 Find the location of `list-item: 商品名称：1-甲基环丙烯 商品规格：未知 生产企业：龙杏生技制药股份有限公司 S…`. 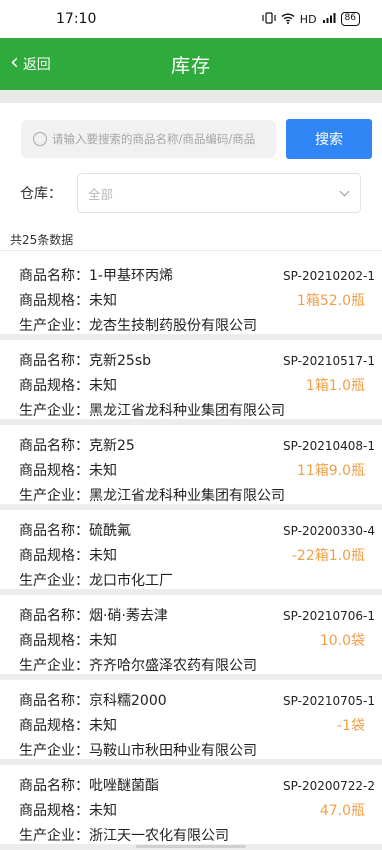

list-item: 商品名称：1-甲基环丙烯 商品规格：未知 生产企业：龙杏生技制药股份有限公司 S… is located at coordinates (191, 297).